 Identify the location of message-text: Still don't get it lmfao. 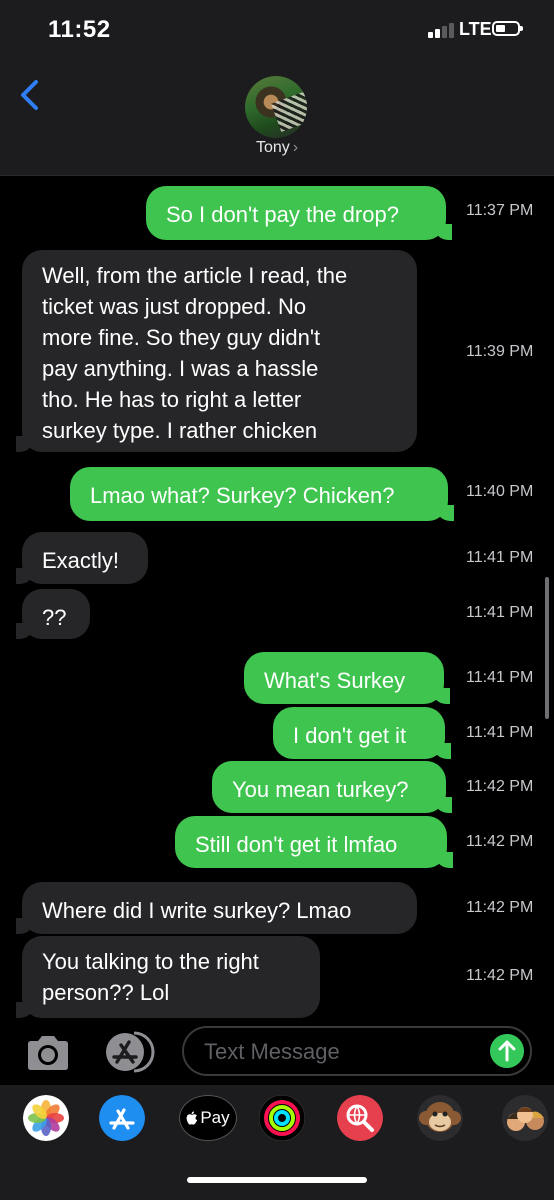
(296, 844).